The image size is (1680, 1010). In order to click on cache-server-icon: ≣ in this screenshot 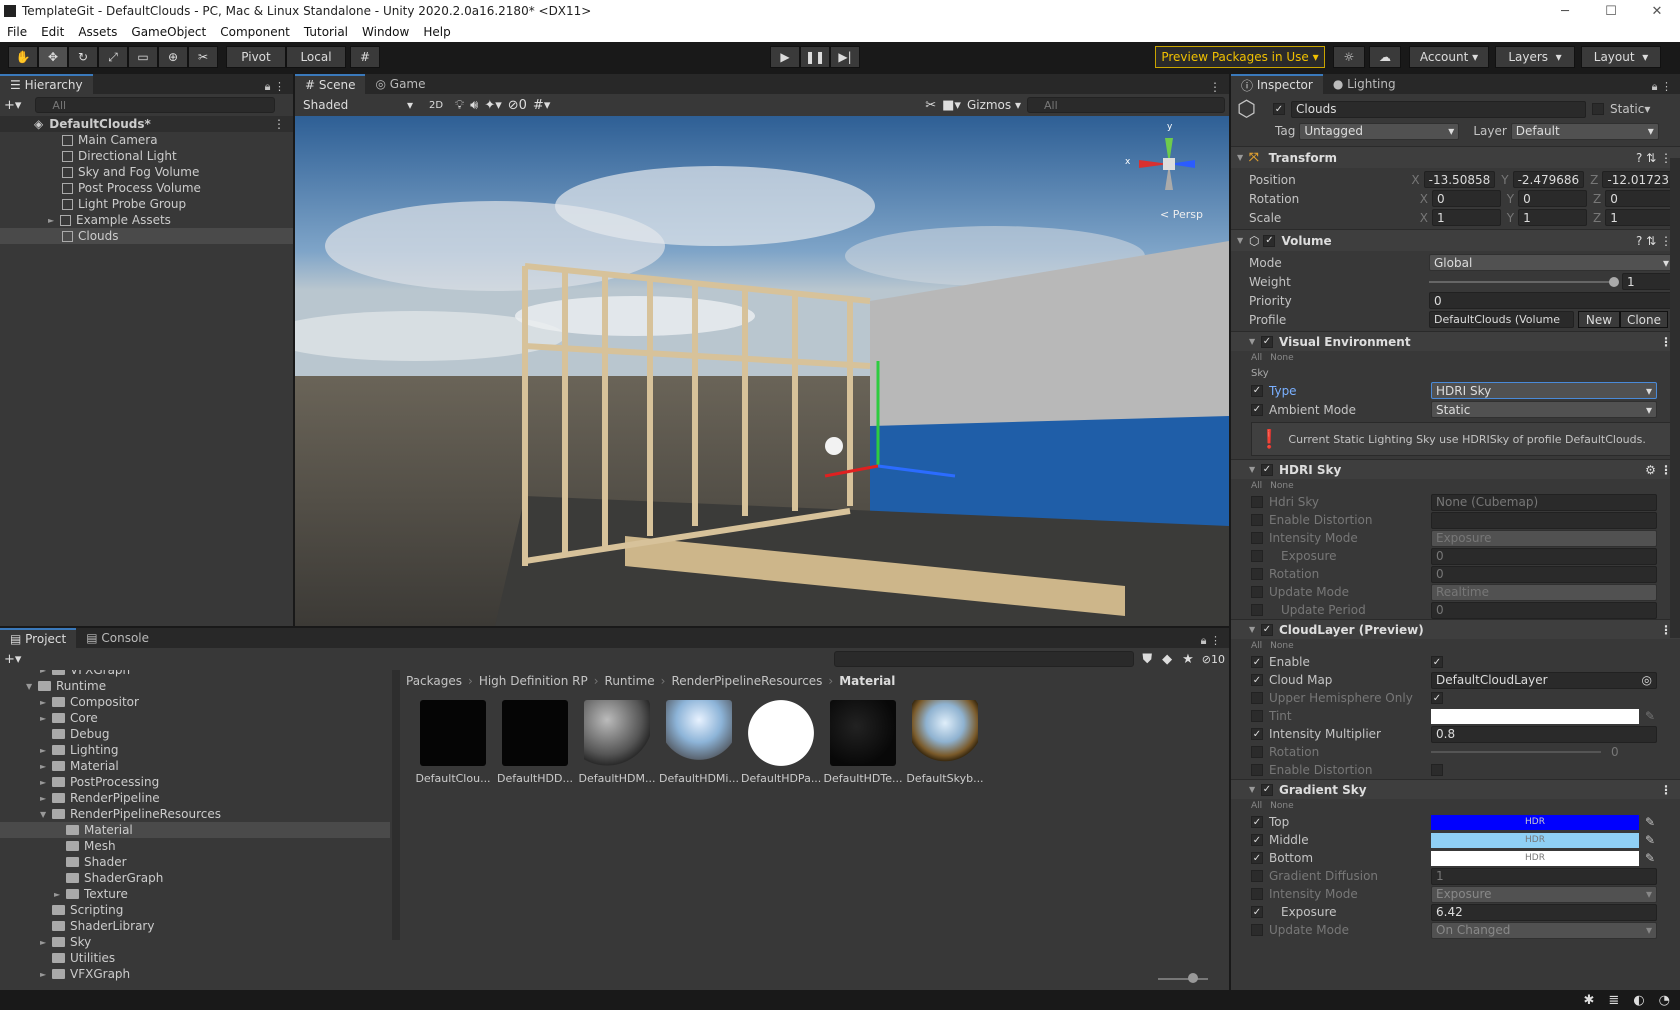, I will do `click(1613, 1000)`.